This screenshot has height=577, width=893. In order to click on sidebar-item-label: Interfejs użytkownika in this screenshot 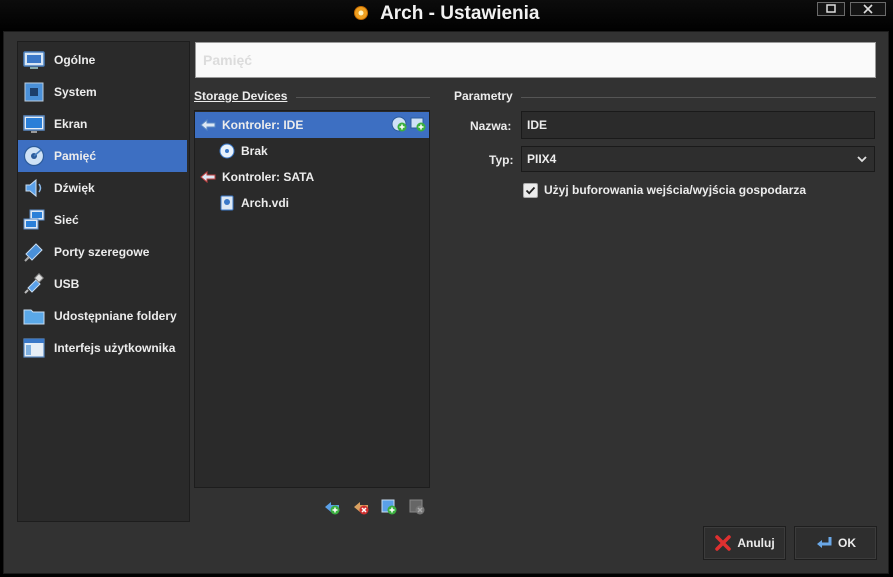, I will do `click(115, 348)`.